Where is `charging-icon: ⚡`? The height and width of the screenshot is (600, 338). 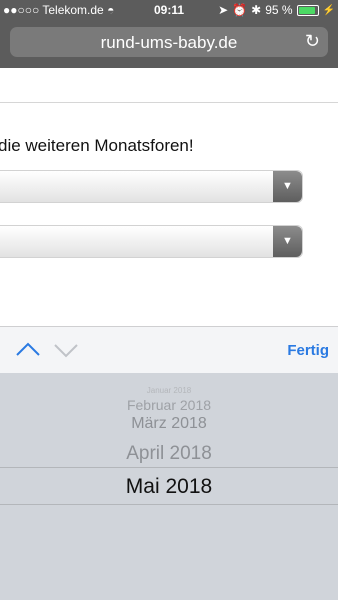
charging-icon: ⚡ is located at coordinates (328, 10).